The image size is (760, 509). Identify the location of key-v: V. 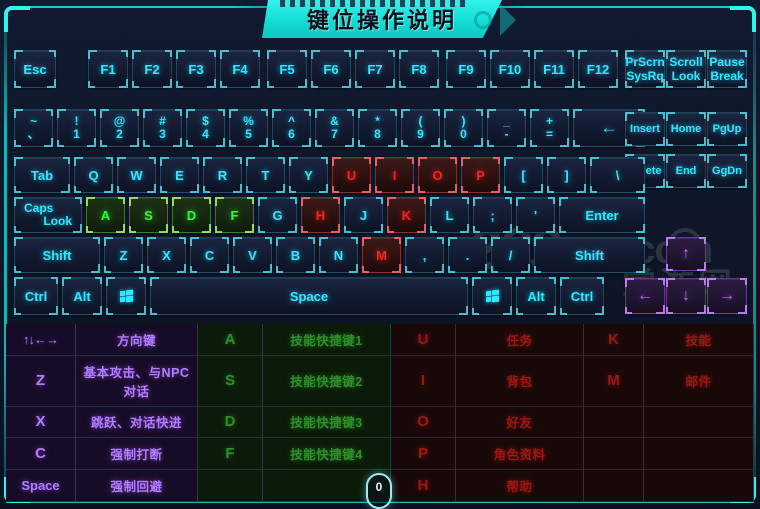
(252, 255).